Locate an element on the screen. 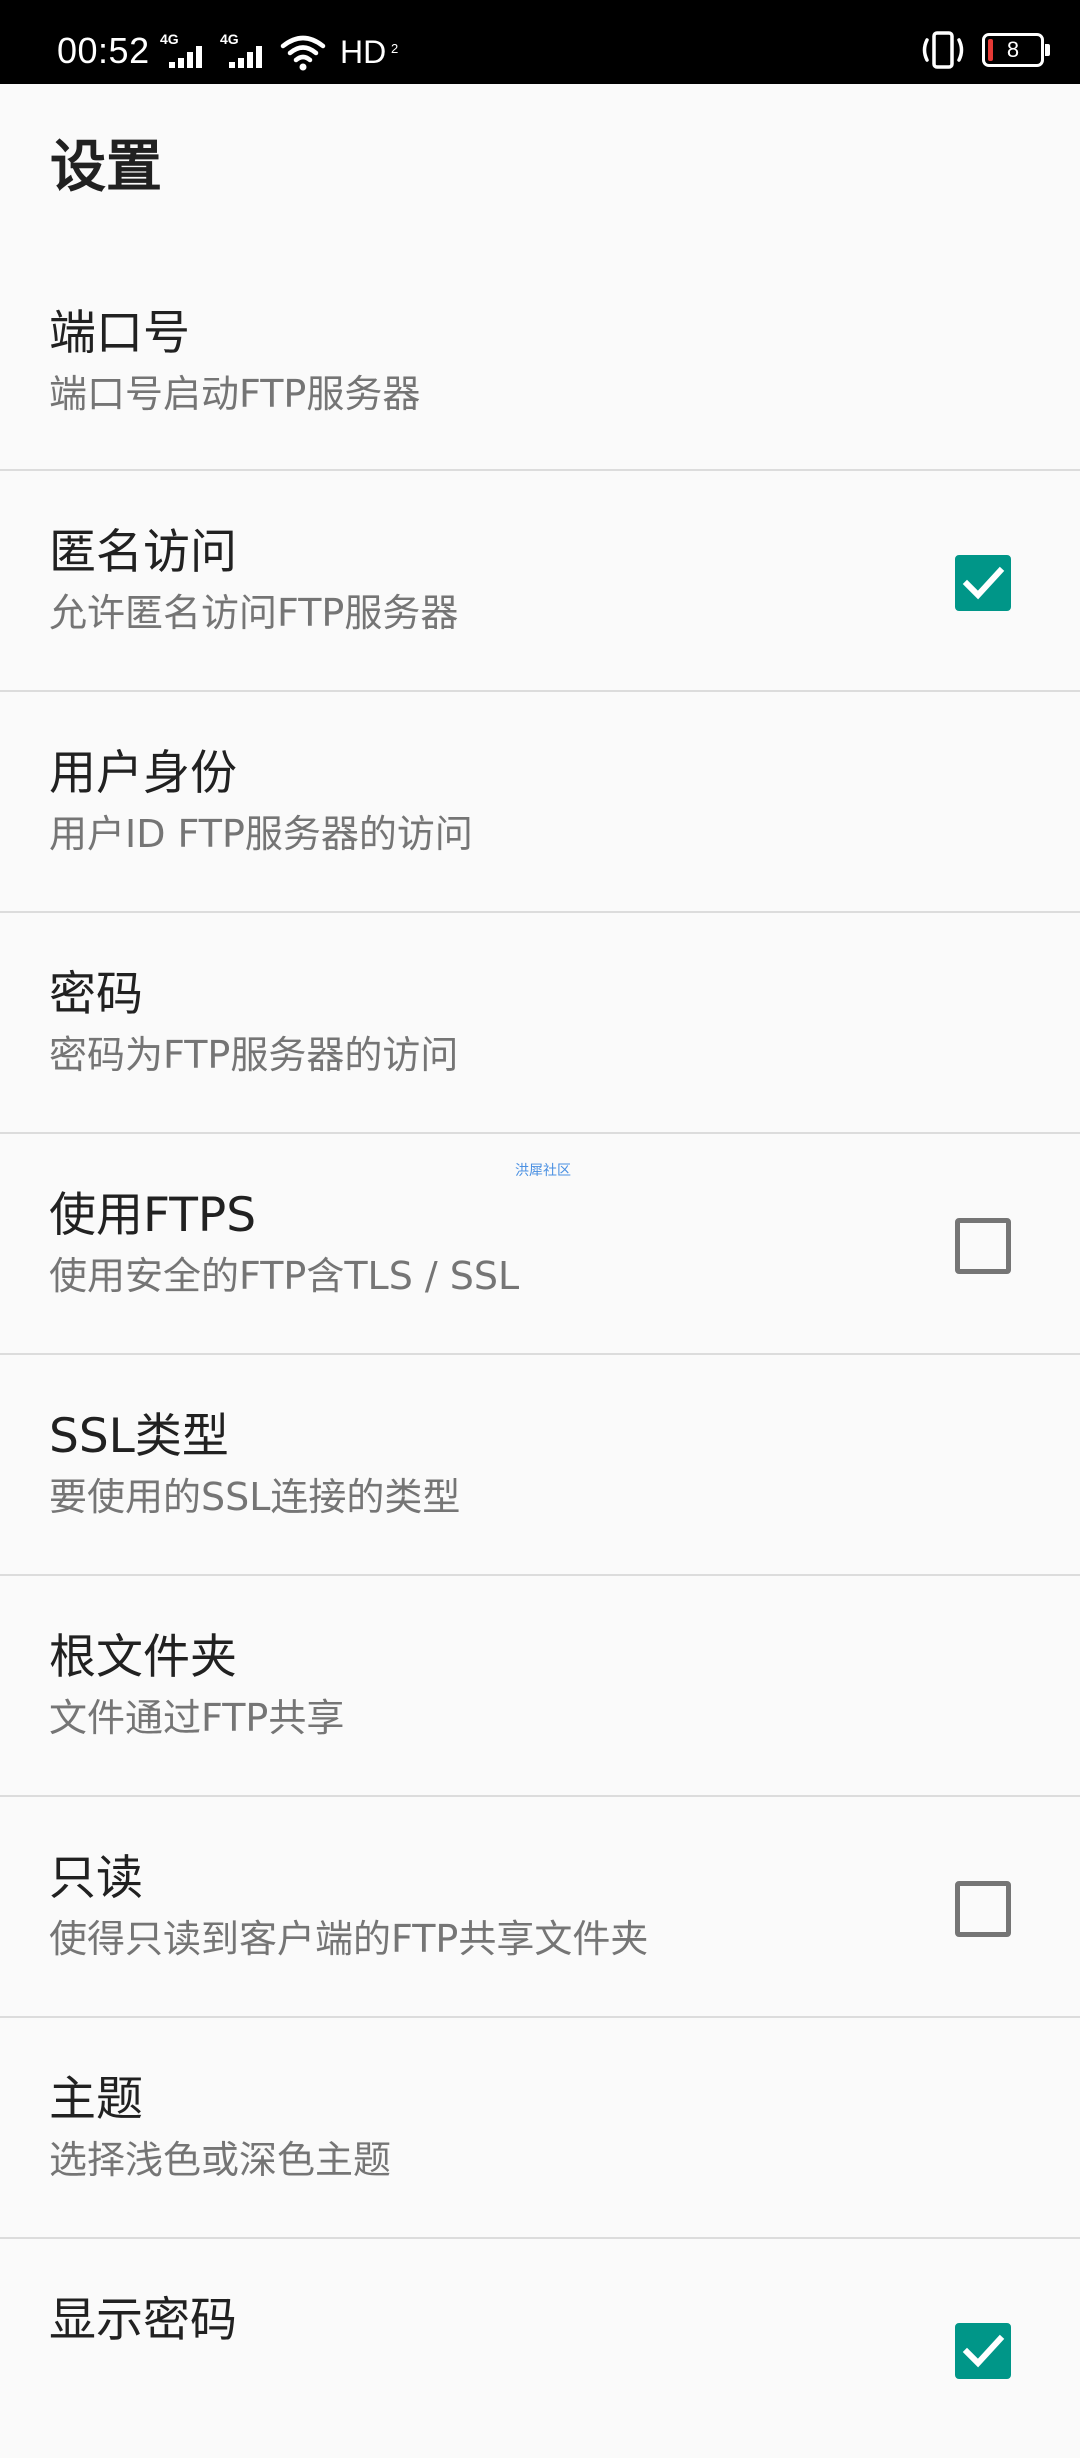  status-bar: 00:52 4G 4G HD 2 8 is located at coordinates (540, 42).